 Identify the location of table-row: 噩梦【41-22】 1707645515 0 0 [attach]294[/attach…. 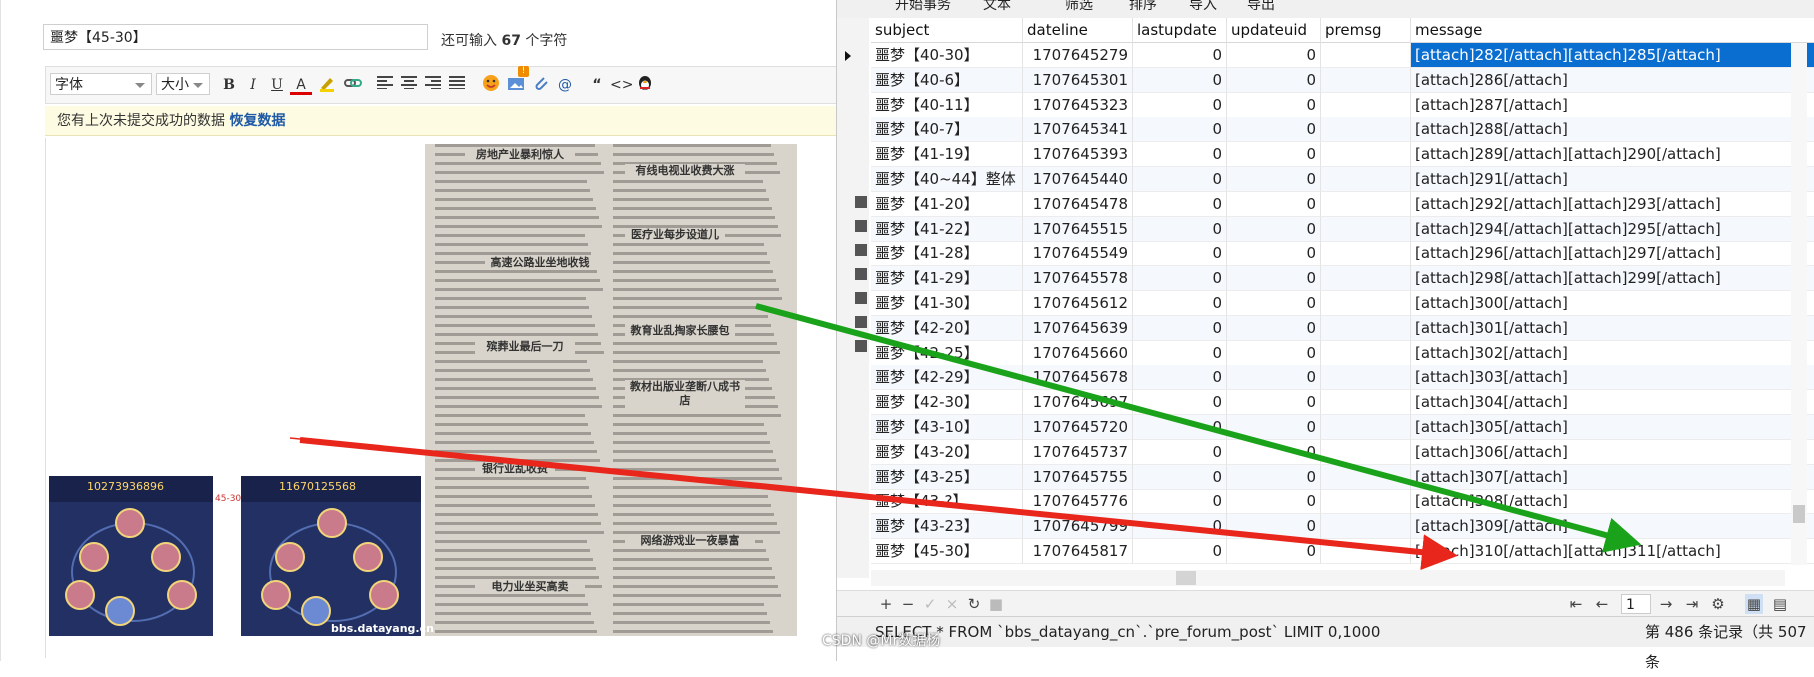
(1342, 229).